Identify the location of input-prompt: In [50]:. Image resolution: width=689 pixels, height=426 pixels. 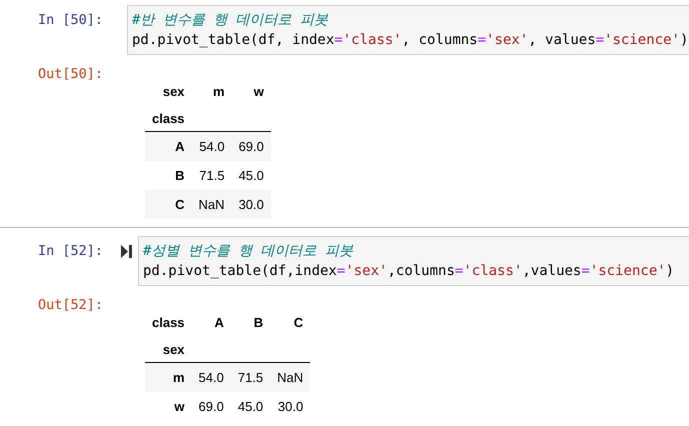
(68, 19).